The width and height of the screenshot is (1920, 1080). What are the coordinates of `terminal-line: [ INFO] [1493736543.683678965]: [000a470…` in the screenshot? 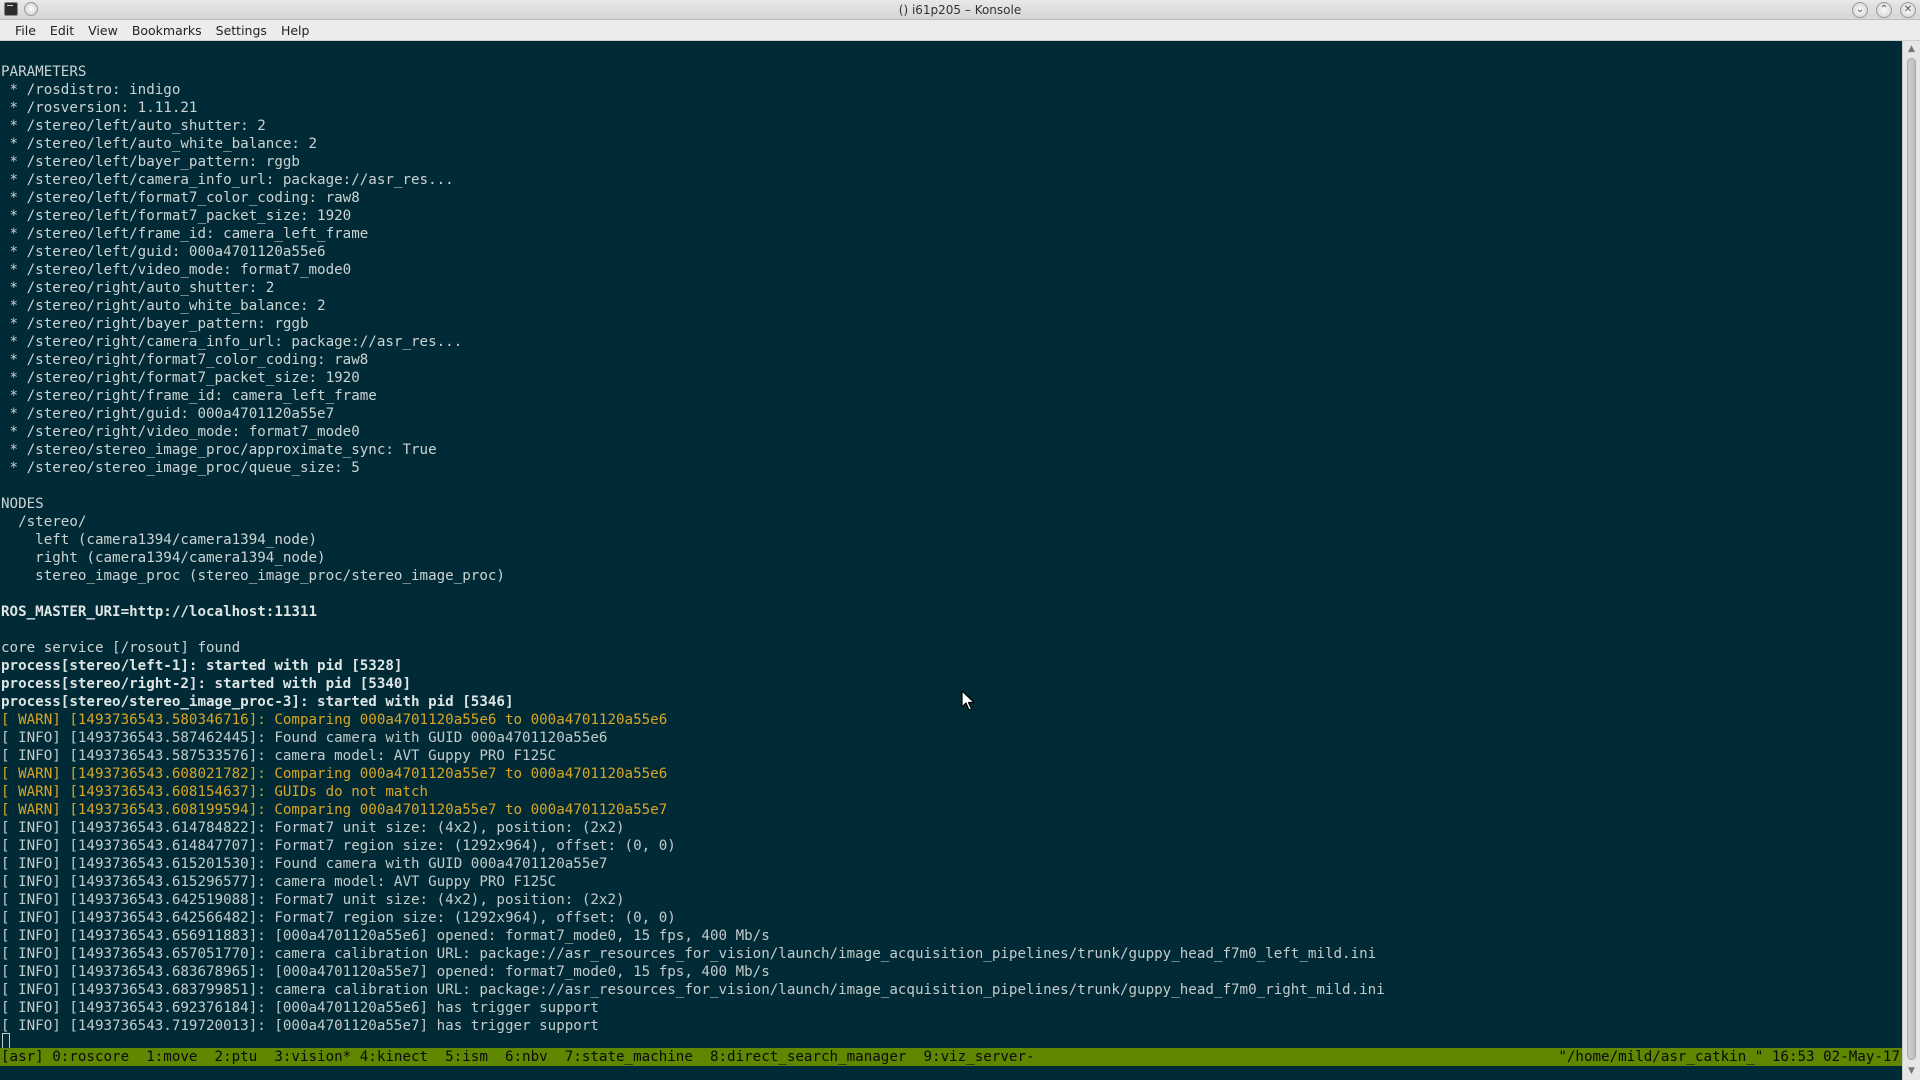 It's located at (385, 972).